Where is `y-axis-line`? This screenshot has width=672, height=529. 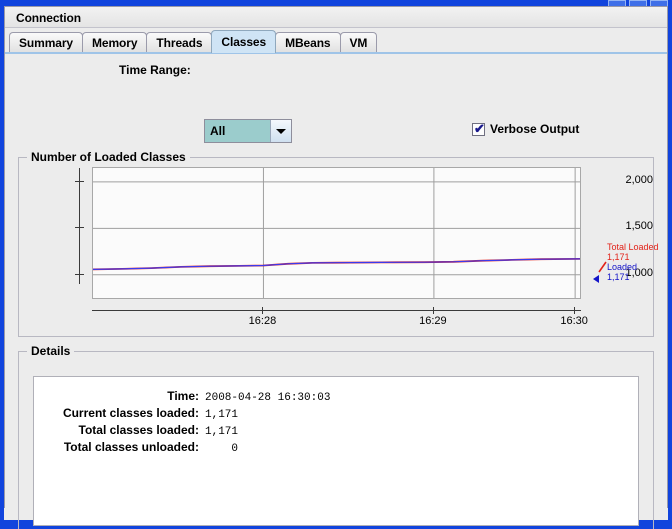 y-axis-line is located at coordinates (79, 226).